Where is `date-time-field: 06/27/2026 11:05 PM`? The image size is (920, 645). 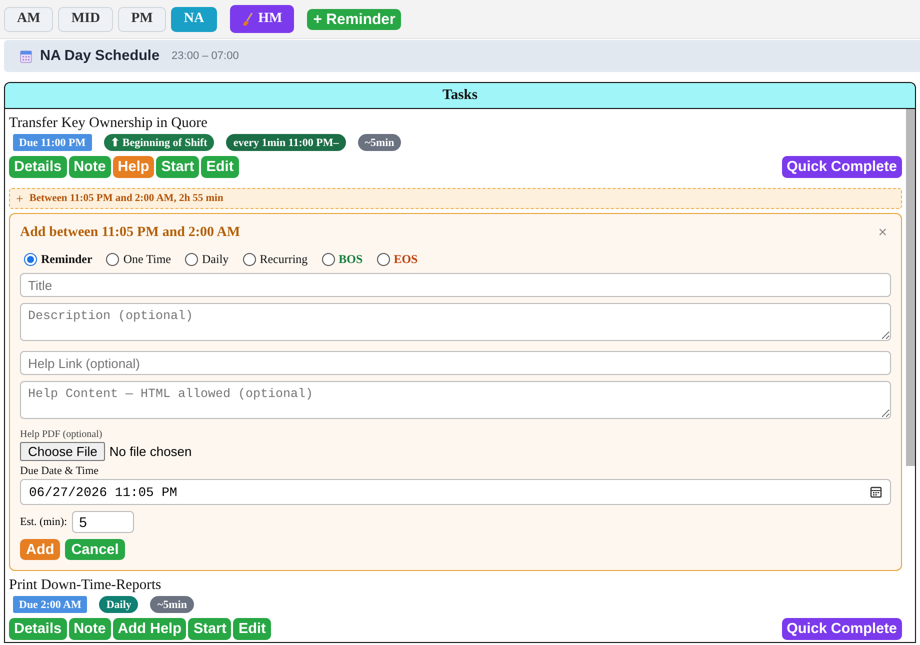
date-time-field: 06/27/2026 11:05 PM is located at coordinates (455, 492).